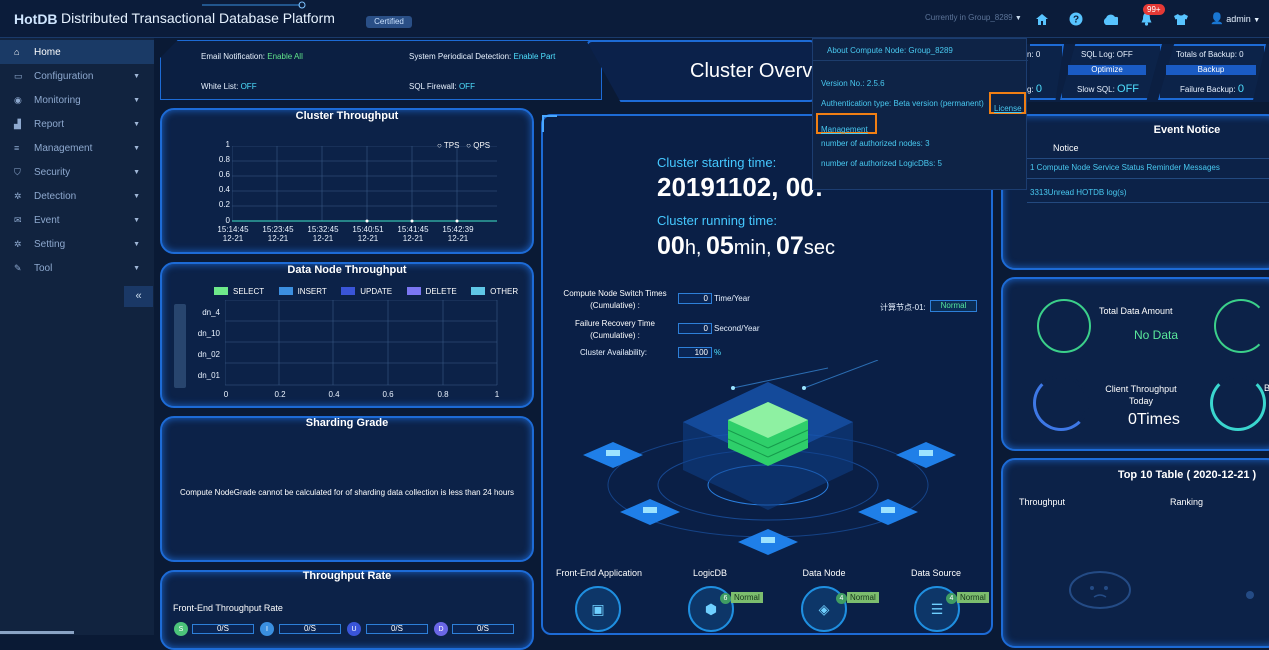  Describe the element at coordinates (285, 56) in the screenshot. I see `email-value: Enable All` at that location.